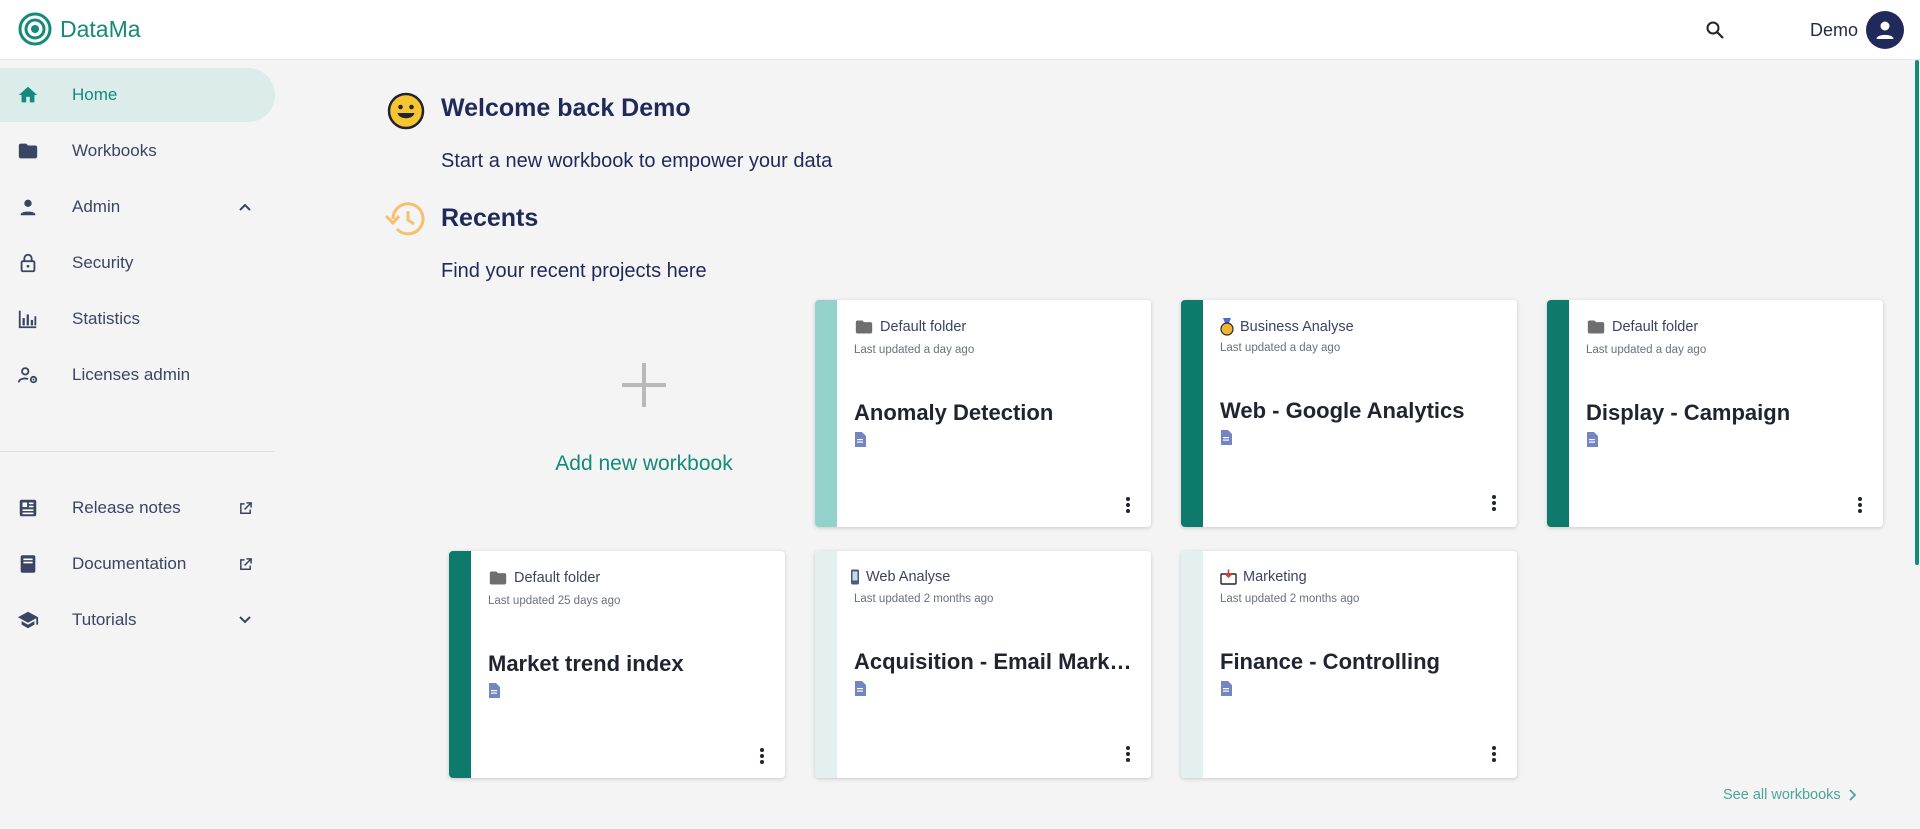 This screenshot has width=1920, height=829. Describe the element at coordinates (104, 619) in the screenshot. I see `sidebar-item-label: Tutorials` at that location.